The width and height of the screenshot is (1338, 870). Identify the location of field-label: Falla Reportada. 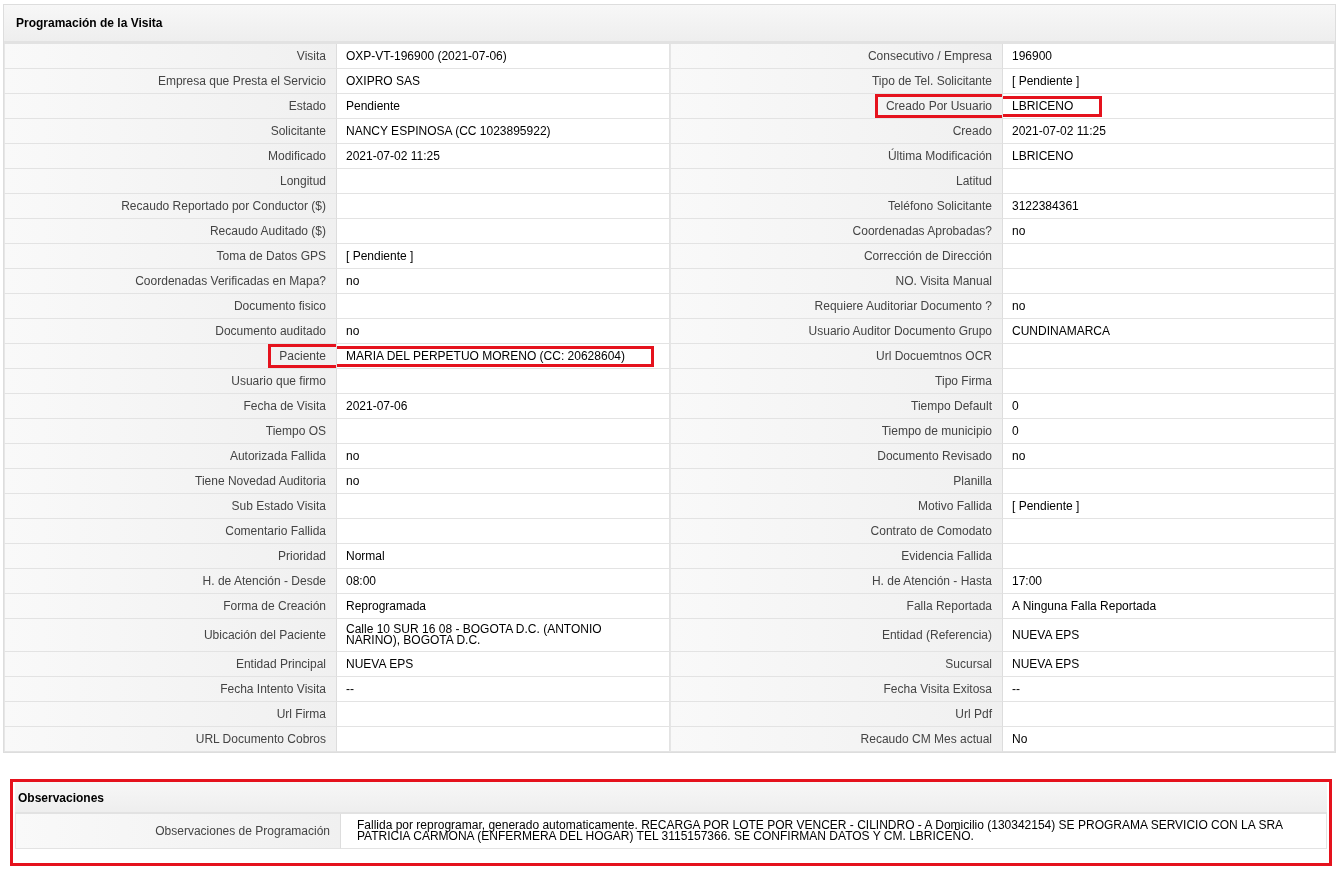
(949, 606).